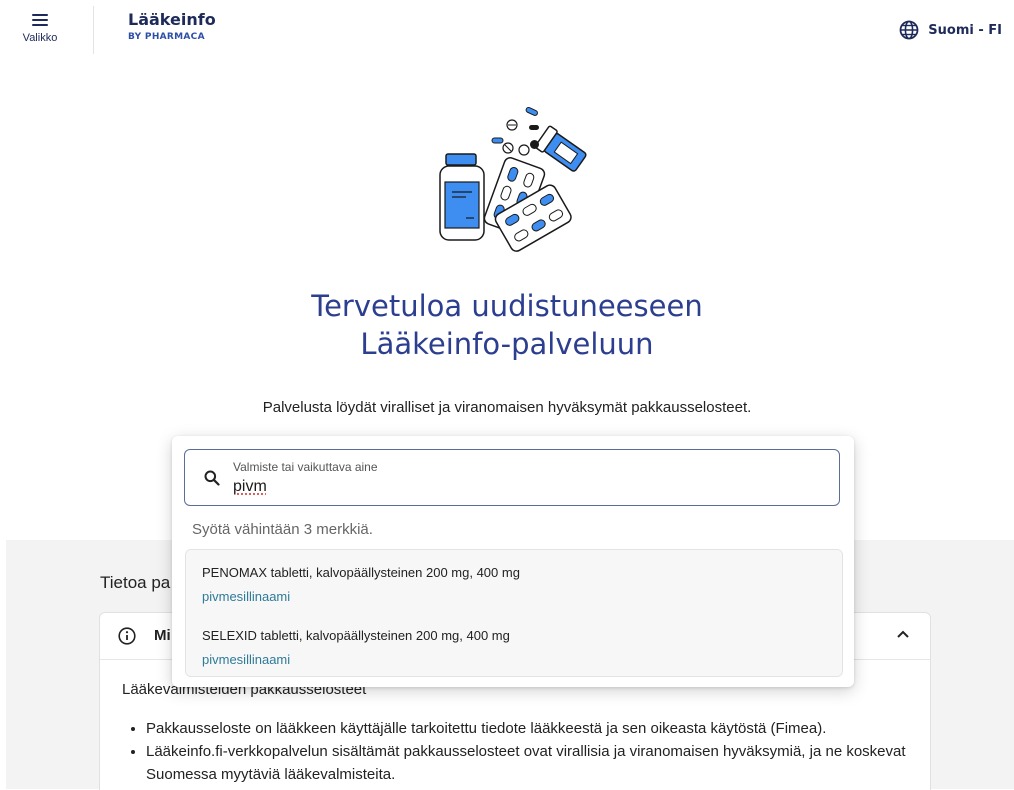  Describe the element at coordinates (909, 30) in the screenshot. I see `globe-icon` at that location.